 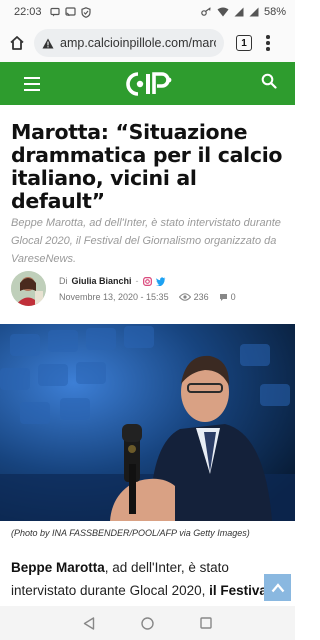 I want to click on author-name: Giulia Bianchi, so click(x=102, y=281).